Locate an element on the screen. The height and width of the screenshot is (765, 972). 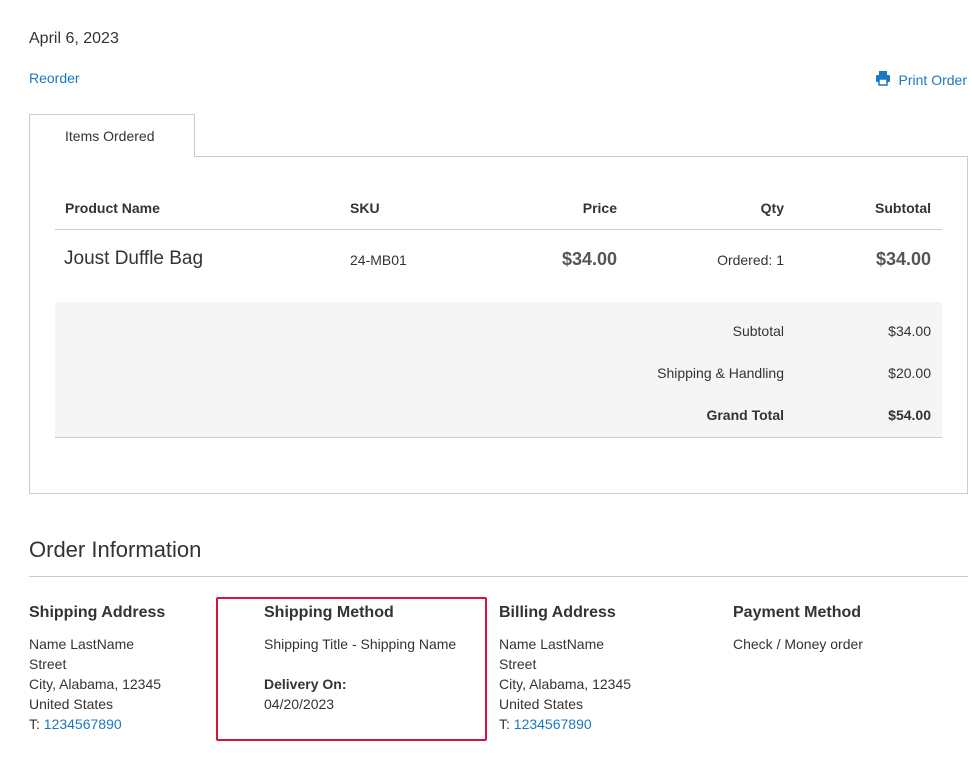
shipping-value: $20.00 is located at coordinates (909, 373).